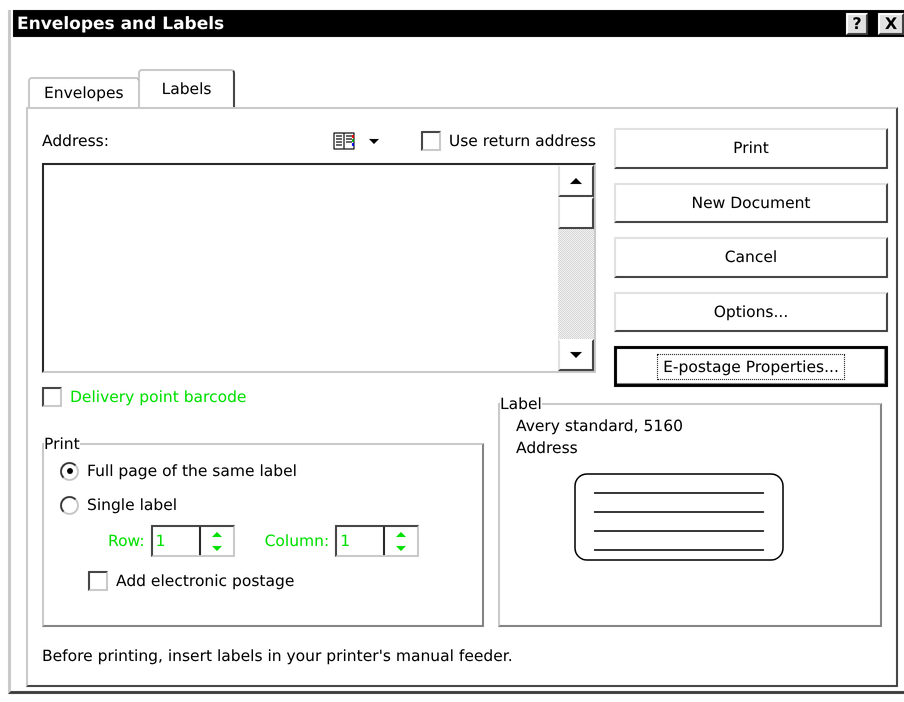  I want to click on radio-label: Single label, so click(132, 505).